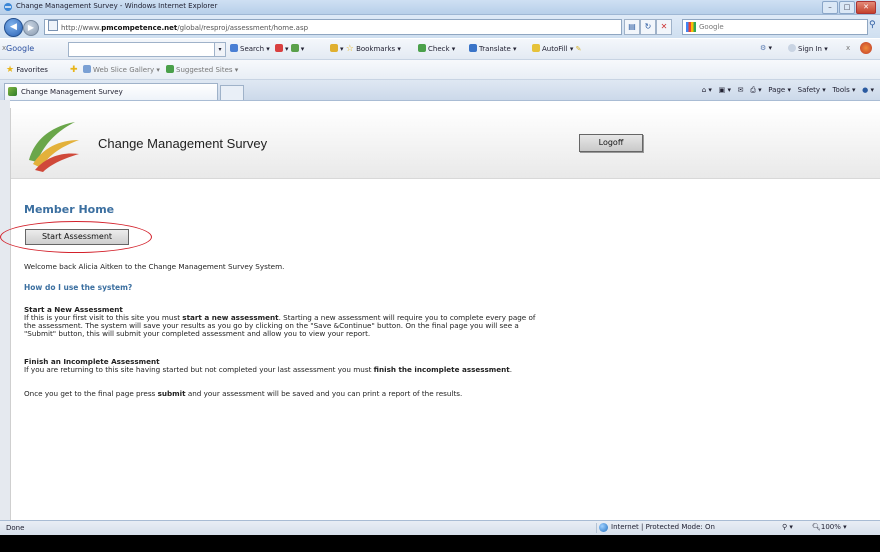 The image size is (880, 552). I want to click on home-icon: ⌂, so click(704, 90).